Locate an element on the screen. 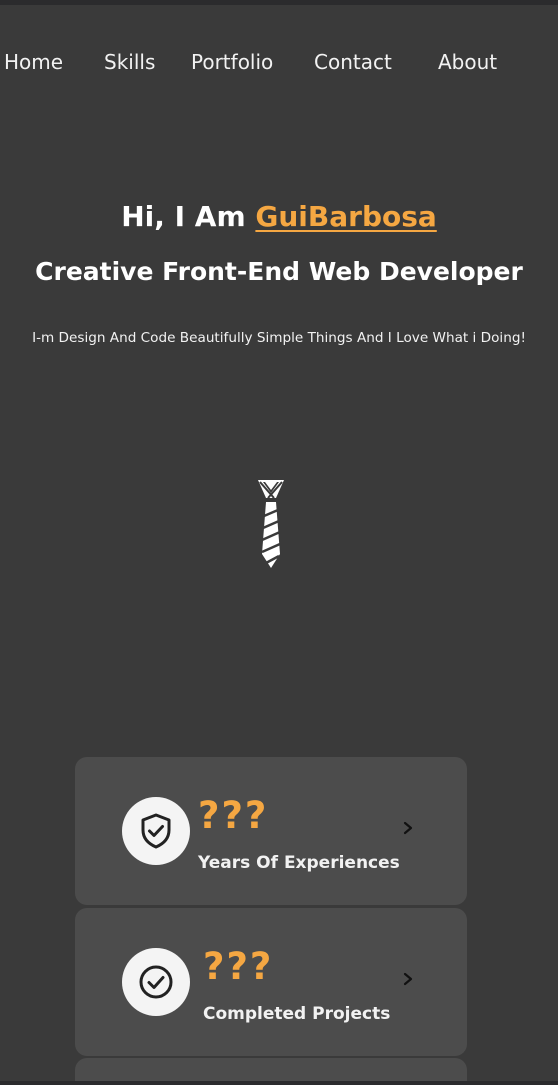 The height and width of the screenshot is (1085, 558). check-circle-icon is located at coordinates (156, 982).